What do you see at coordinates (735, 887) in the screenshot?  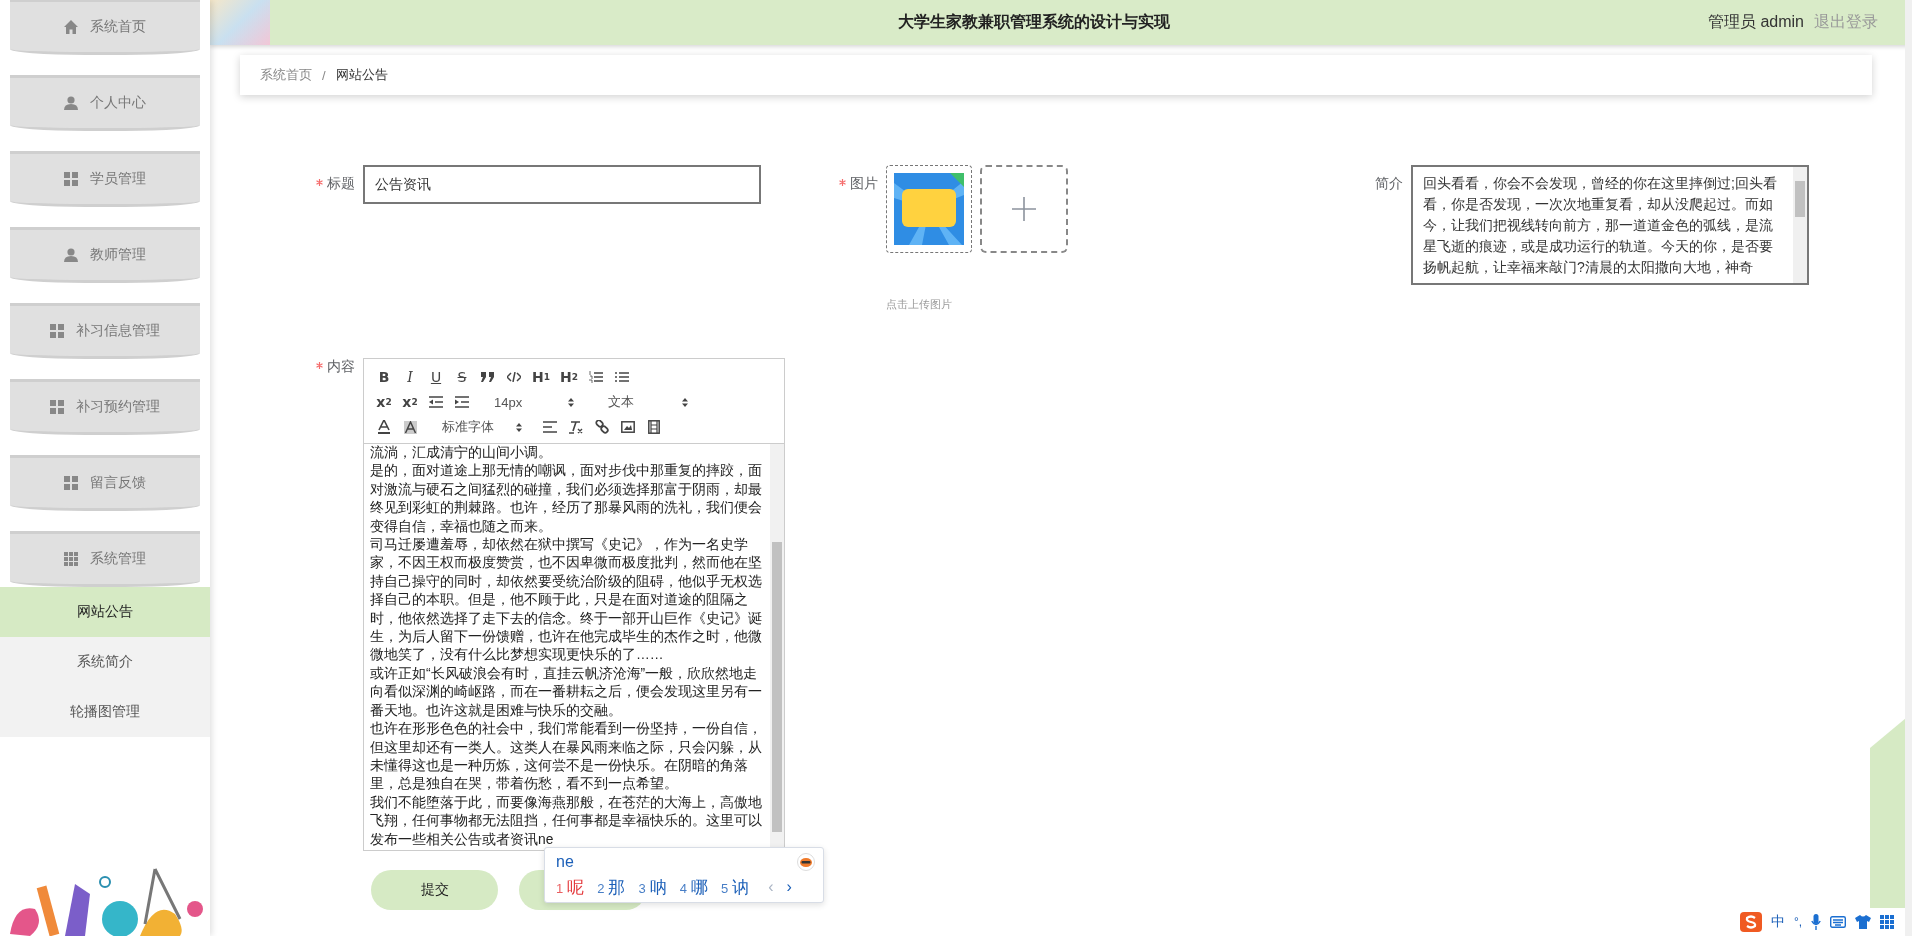 I see `ime-candidate: 5 讷` at bounding box center [735, 887].